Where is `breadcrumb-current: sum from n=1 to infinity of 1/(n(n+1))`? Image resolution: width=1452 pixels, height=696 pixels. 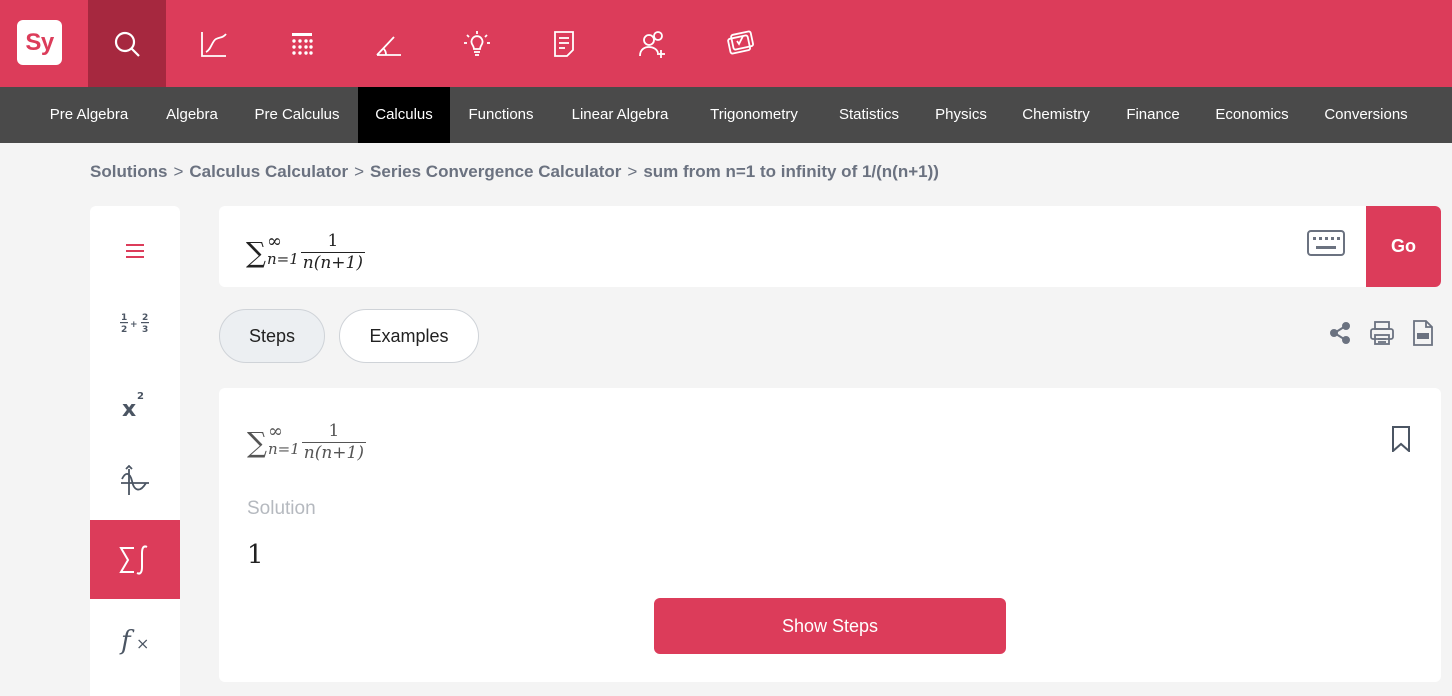
breadcrumb-current: sum from n=1 to infinity of 1/(n(n+1)) is located at coordinates (791, 171).